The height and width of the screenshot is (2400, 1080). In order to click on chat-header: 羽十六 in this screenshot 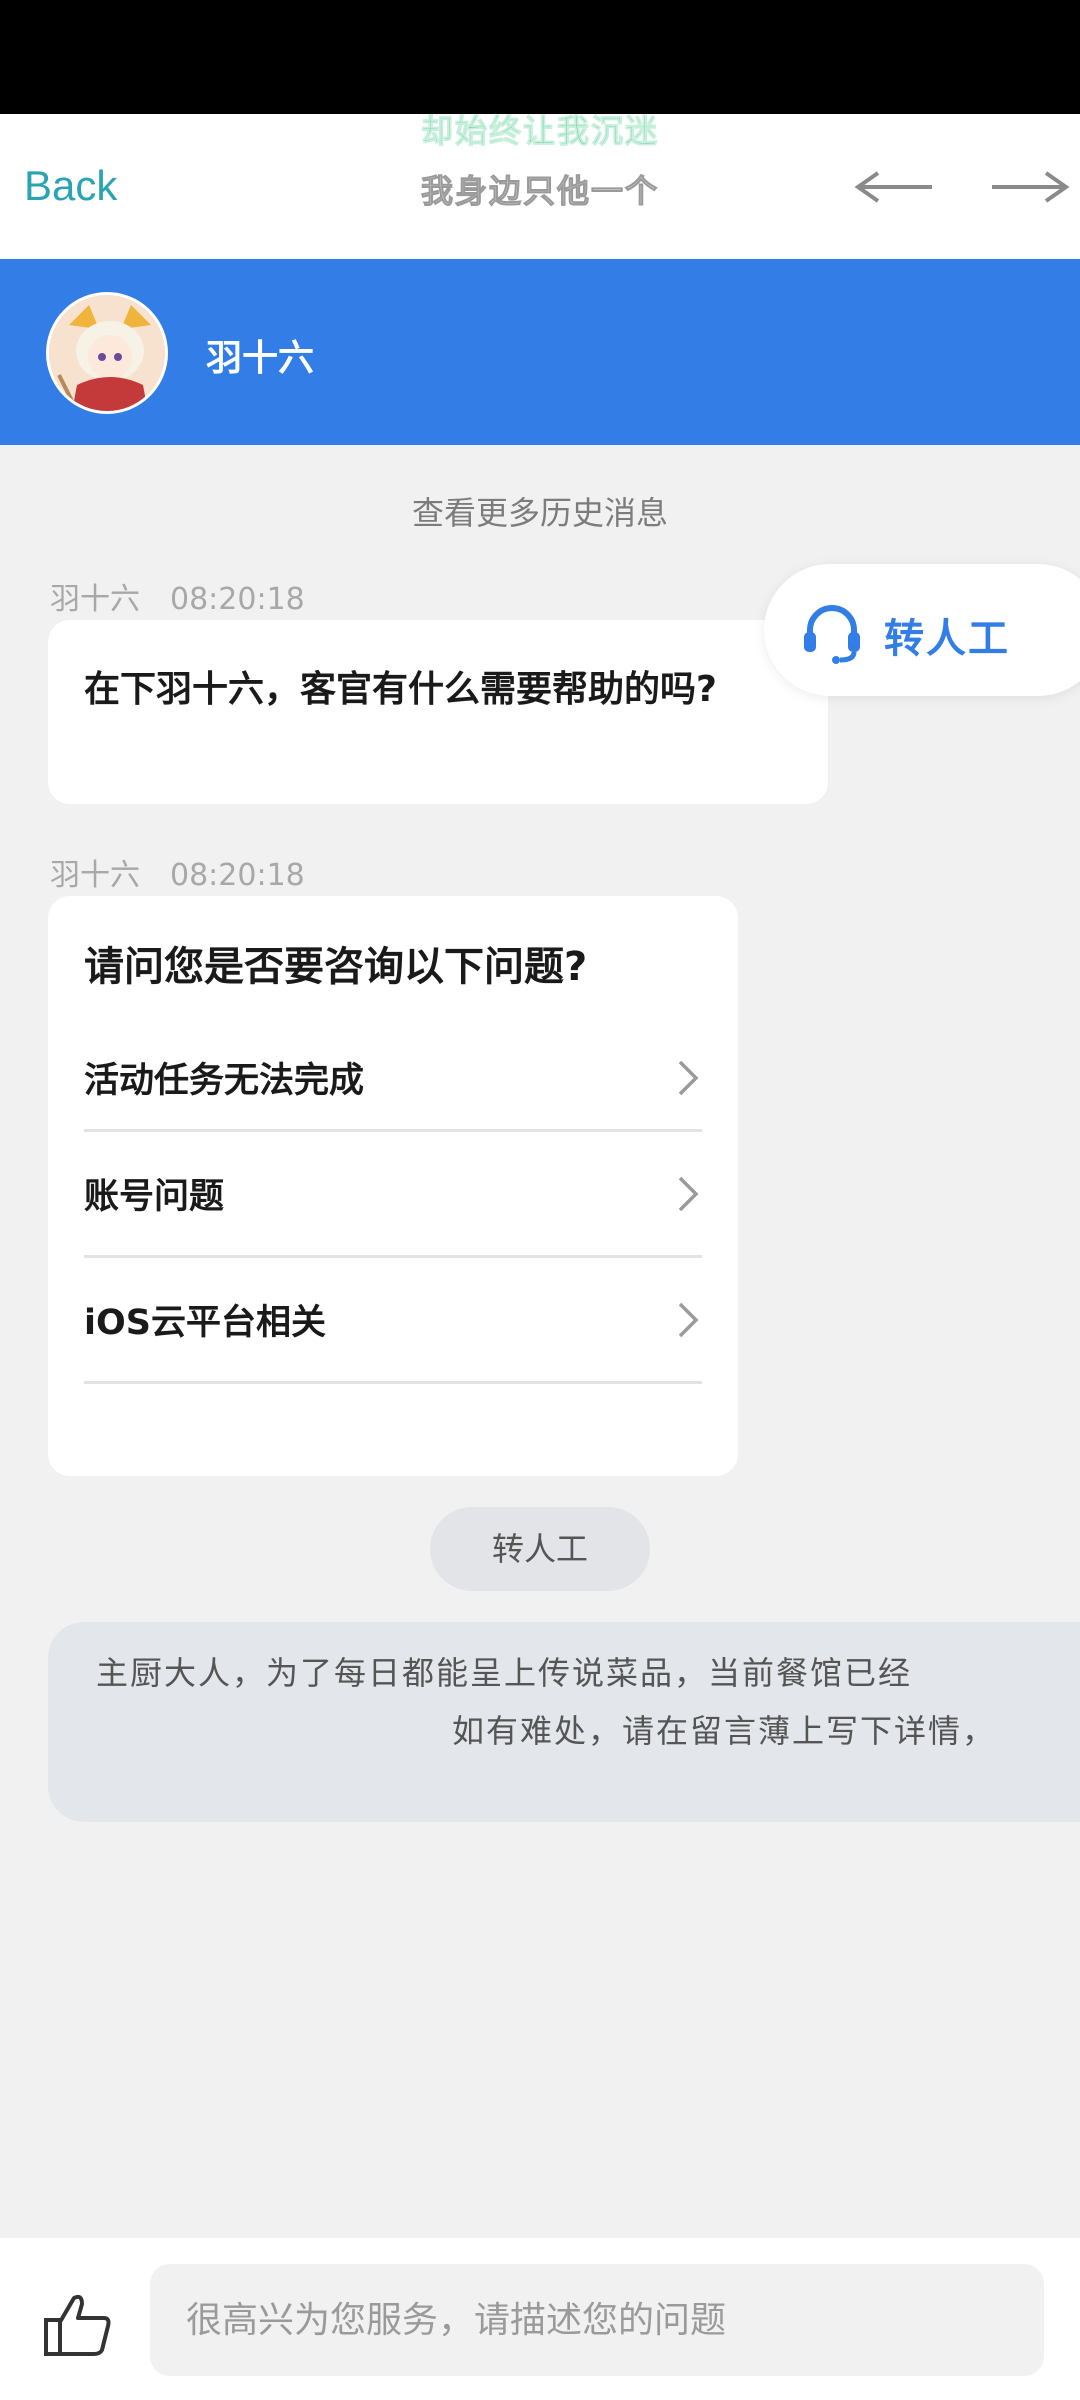, I will do `click(540, 352)`.